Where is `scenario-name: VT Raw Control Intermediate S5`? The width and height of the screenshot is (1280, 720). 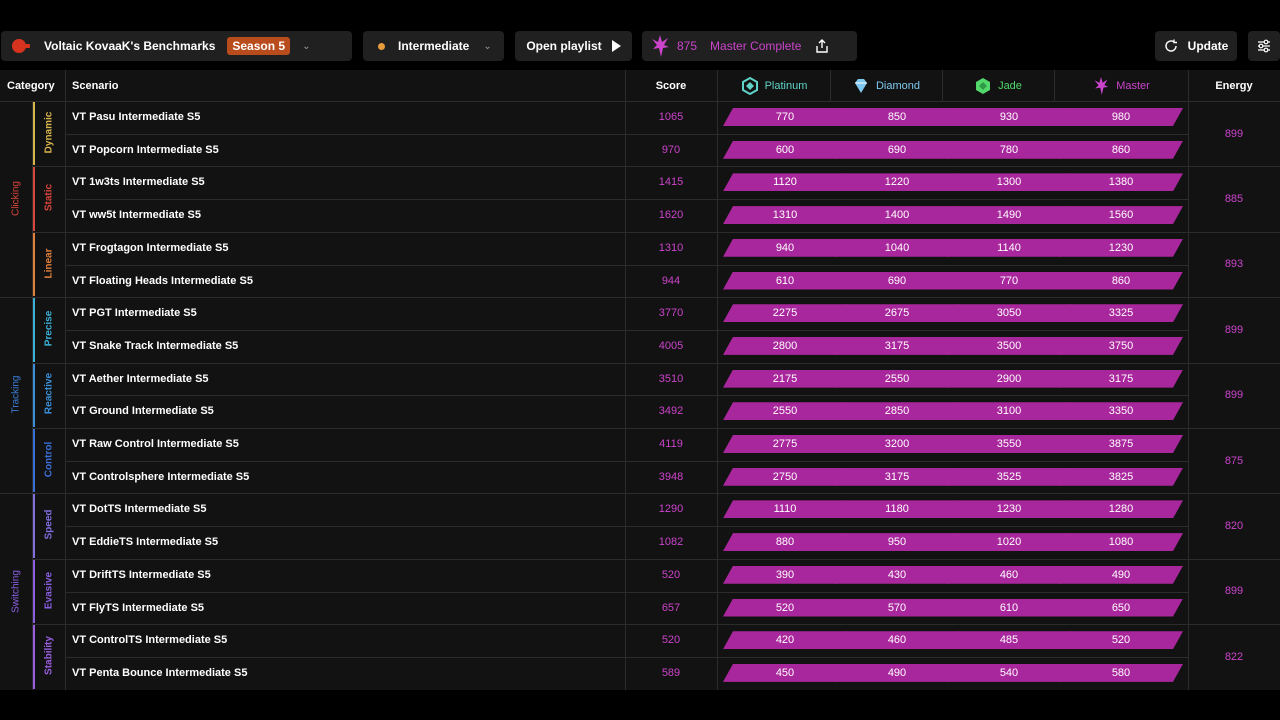
scenario-name: VT Raw Control Intermediate S5 is located at coordinates (155, 444).